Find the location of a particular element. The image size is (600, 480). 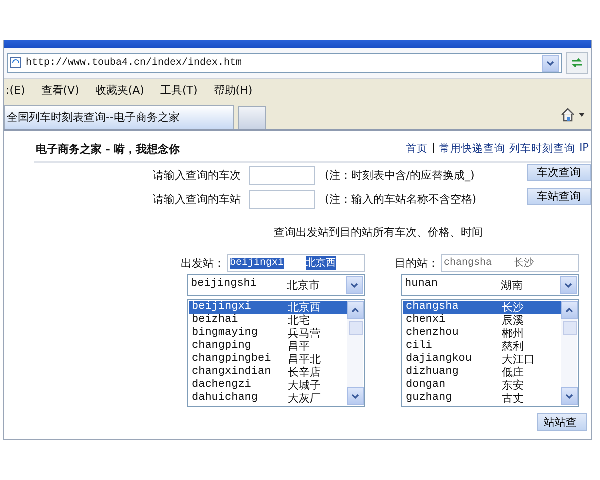

menu-item: 查看(V) is located at coordinates (60, 90).